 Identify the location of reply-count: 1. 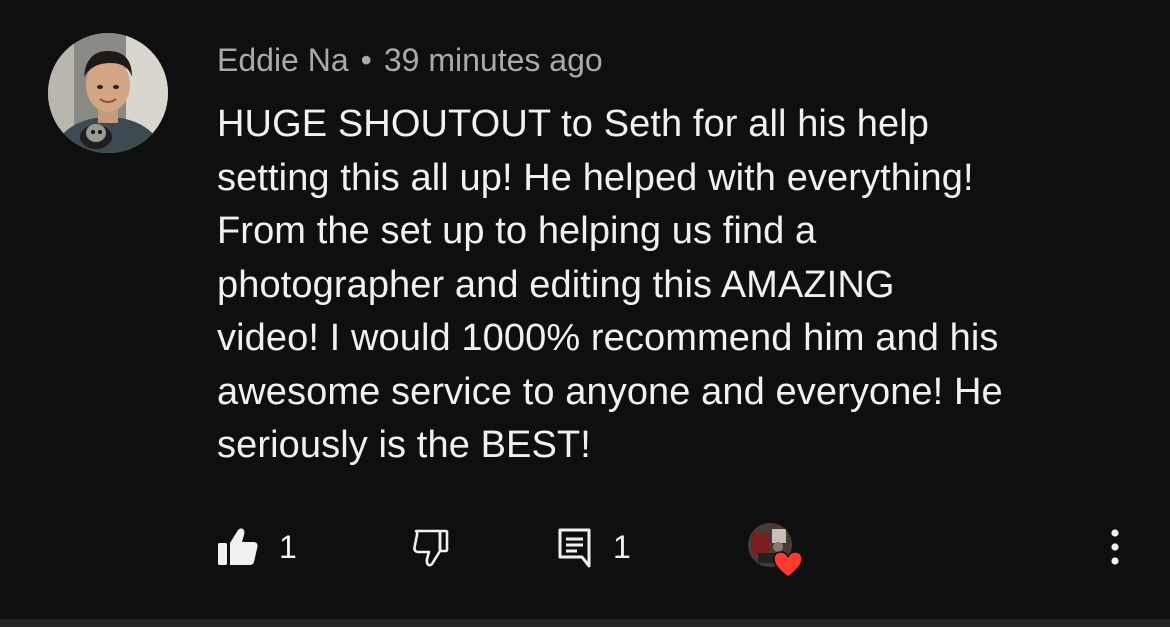
(622, 546).